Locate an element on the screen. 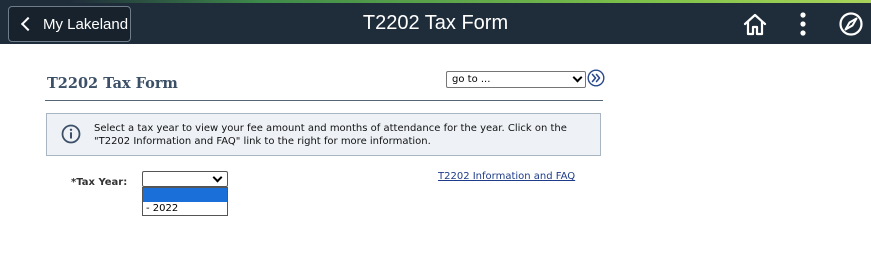 The image size is (871, 263). double-chevron-right-icon is located at coordinates (596, 78).